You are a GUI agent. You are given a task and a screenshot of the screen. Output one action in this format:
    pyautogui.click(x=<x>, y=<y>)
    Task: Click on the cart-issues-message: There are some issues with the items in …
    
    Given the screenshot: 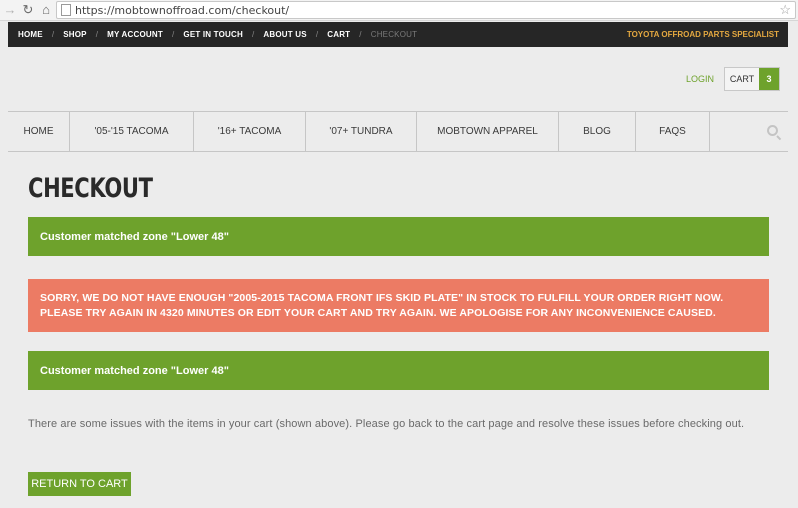 What is the action you would take?
    pyautogui.click(x=386, y=424)
    